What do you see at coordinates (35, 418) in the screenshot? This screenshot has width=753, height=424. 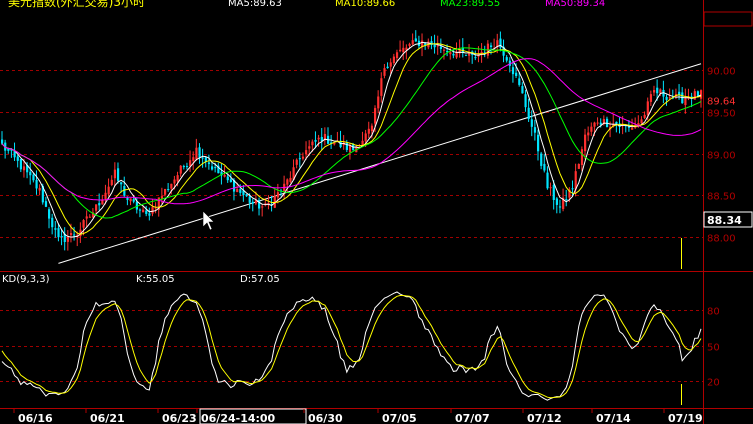 I see `x-tick-label: 06/16` at bounding box center [35, 418].